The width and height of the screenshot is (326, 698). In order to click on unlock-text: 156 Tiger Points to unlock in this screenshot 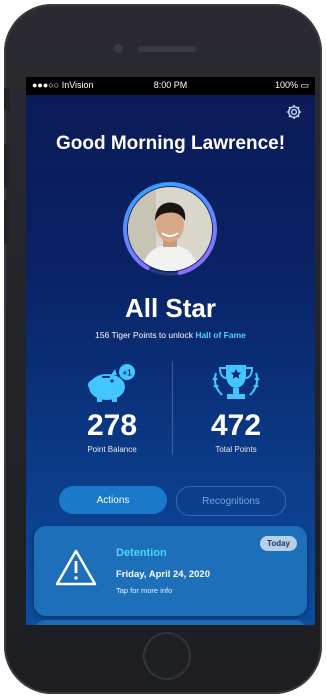, I will do `click(145, 335)`.